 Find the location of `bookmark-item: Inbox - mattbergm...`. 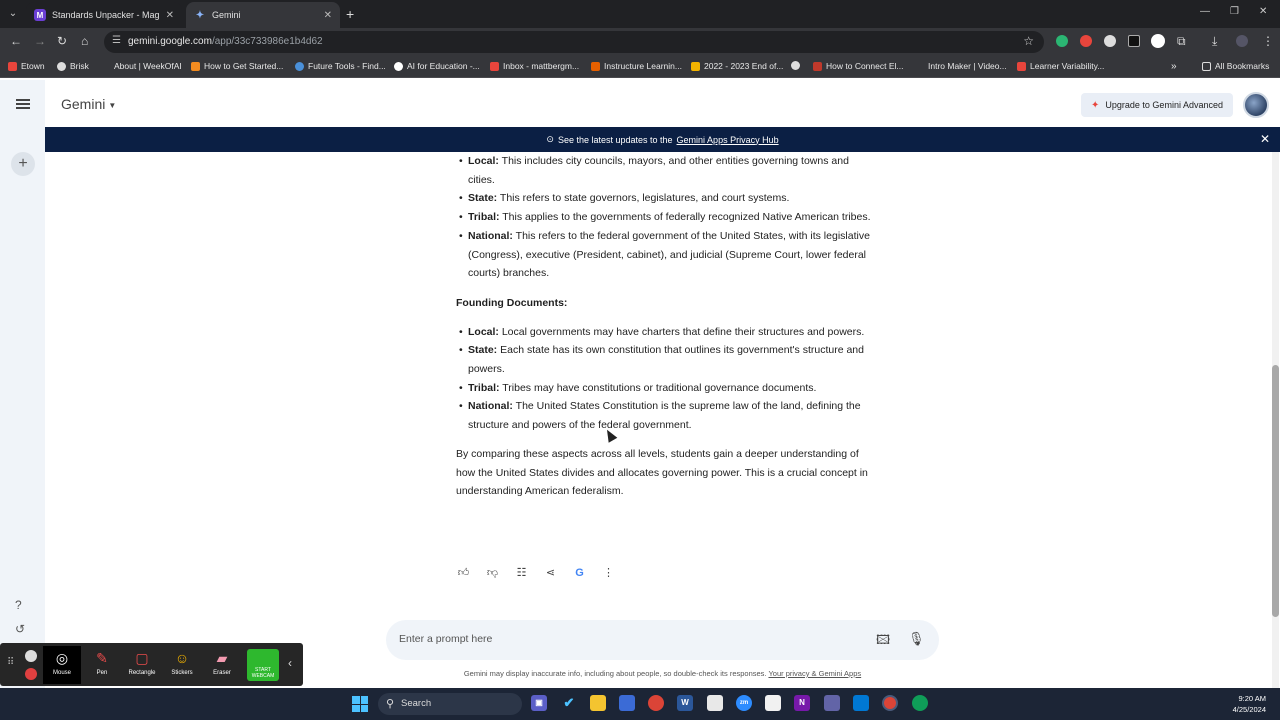

bookmark-item: Inbox - mattbergm... is located at coordinates (534, 66).